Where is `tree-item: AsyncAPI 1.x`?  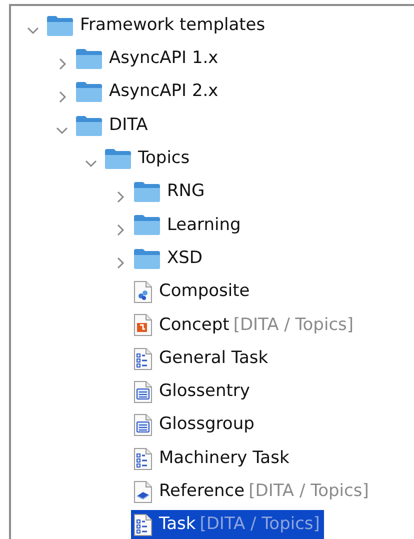
tree-item: AsyncAPI 1.x is located at coordinates (147, 59).